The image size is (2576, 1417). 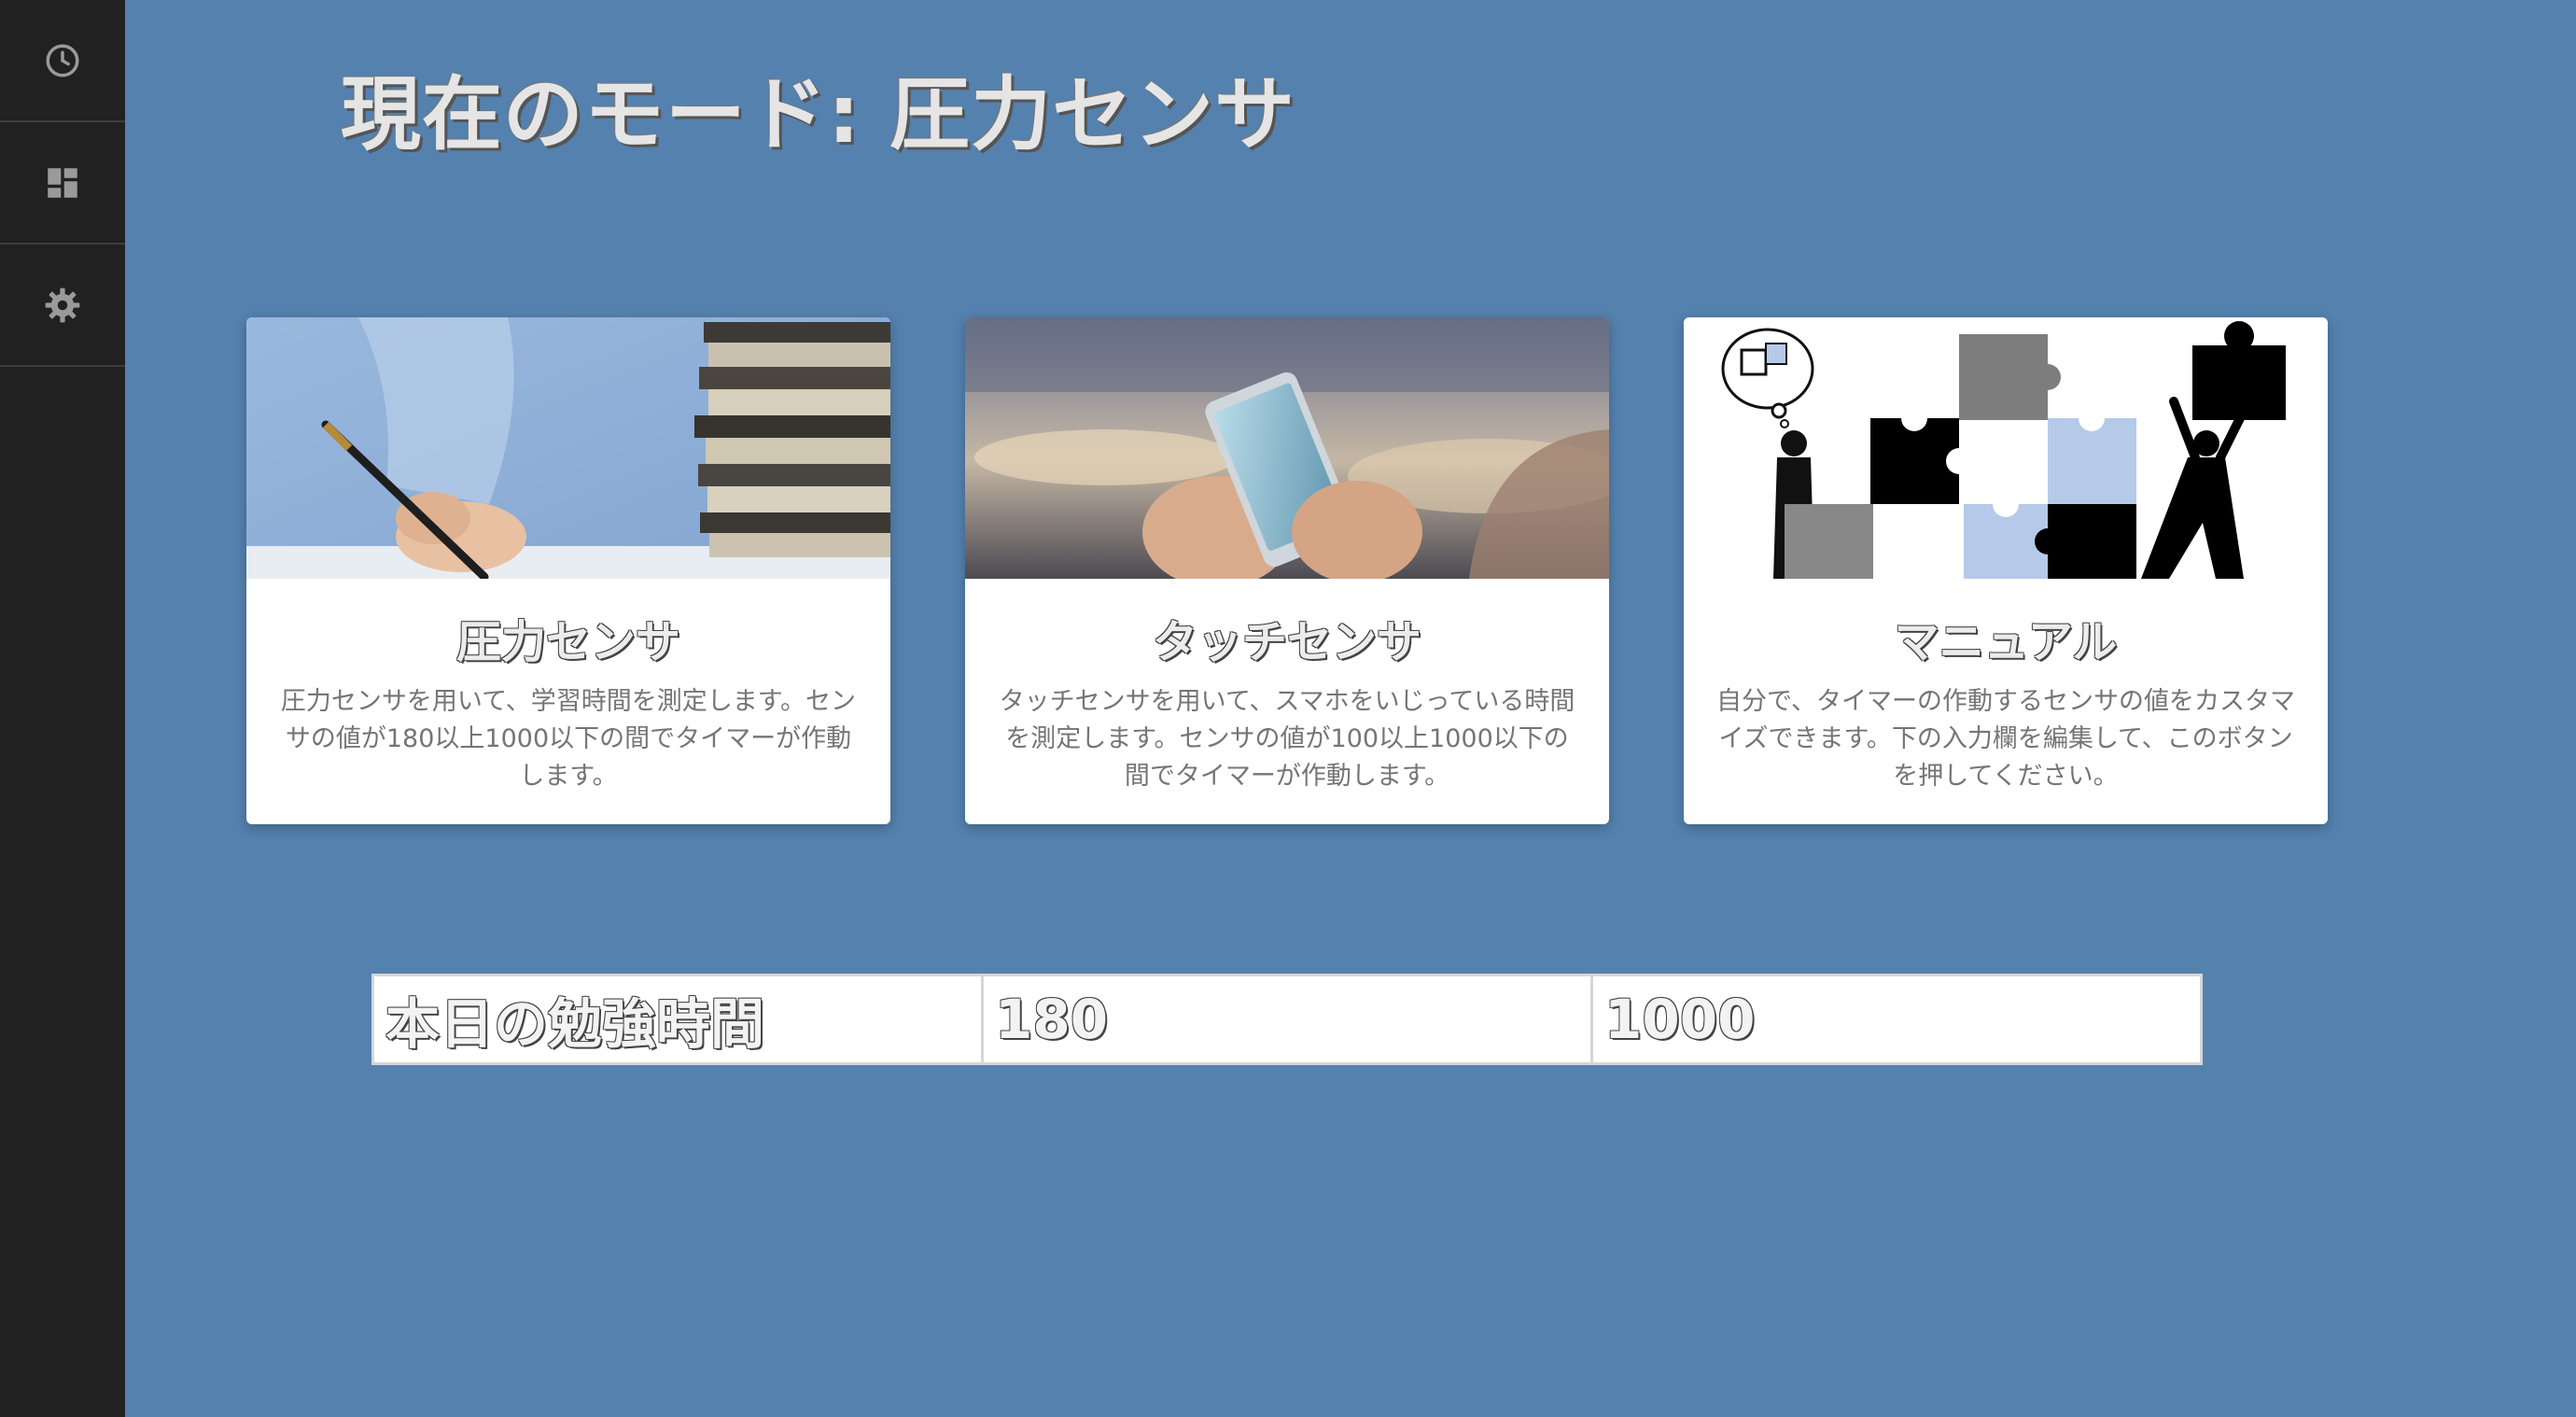 What do you see at coordinates (1286, 642) in the screenshot?
I see `card-title: タッチセンサ` at bounding box center [1286, 642].